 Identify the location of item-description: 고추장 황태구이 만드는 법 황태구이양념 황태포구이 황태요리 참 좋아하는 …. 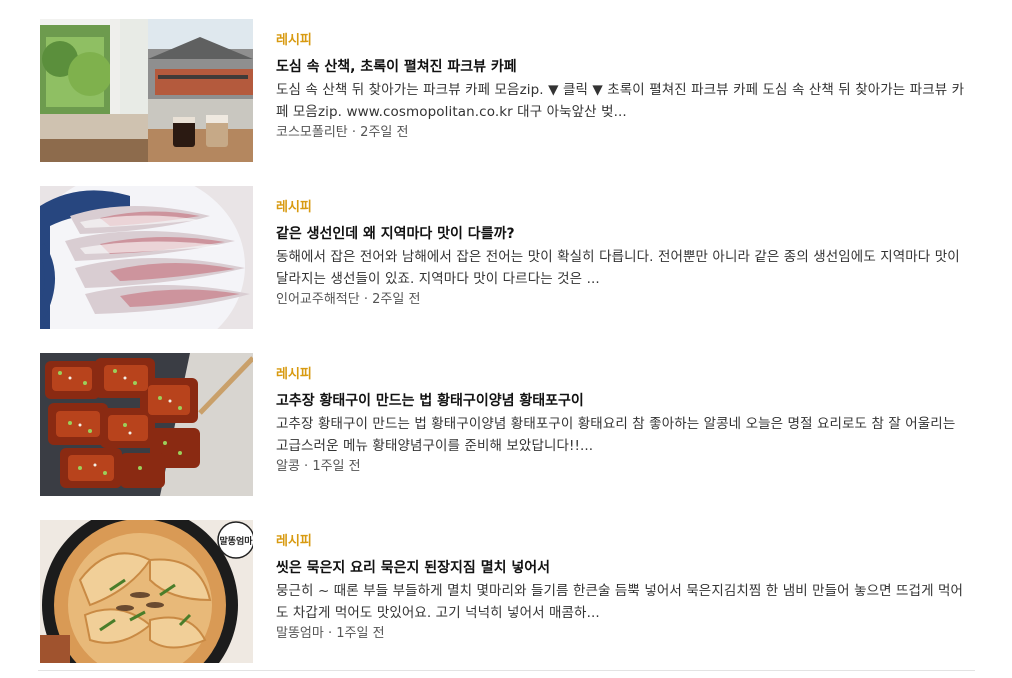
(616, 435).